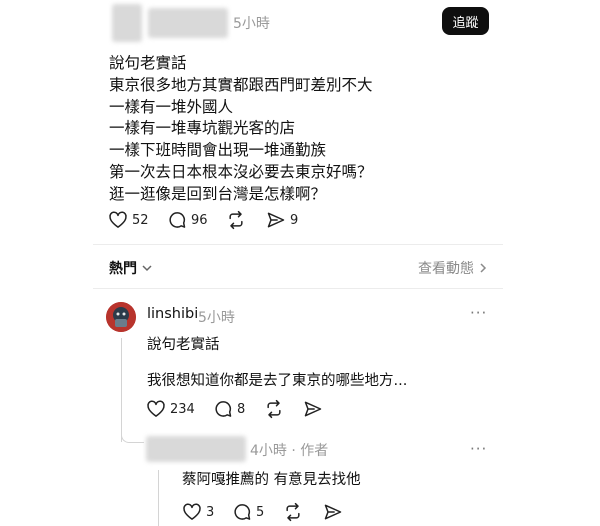 This screenshot has height=526, width=600. Describe the element at coordinates (128, 220) in the screenshot. I see `post-like-button: 52` at that location.